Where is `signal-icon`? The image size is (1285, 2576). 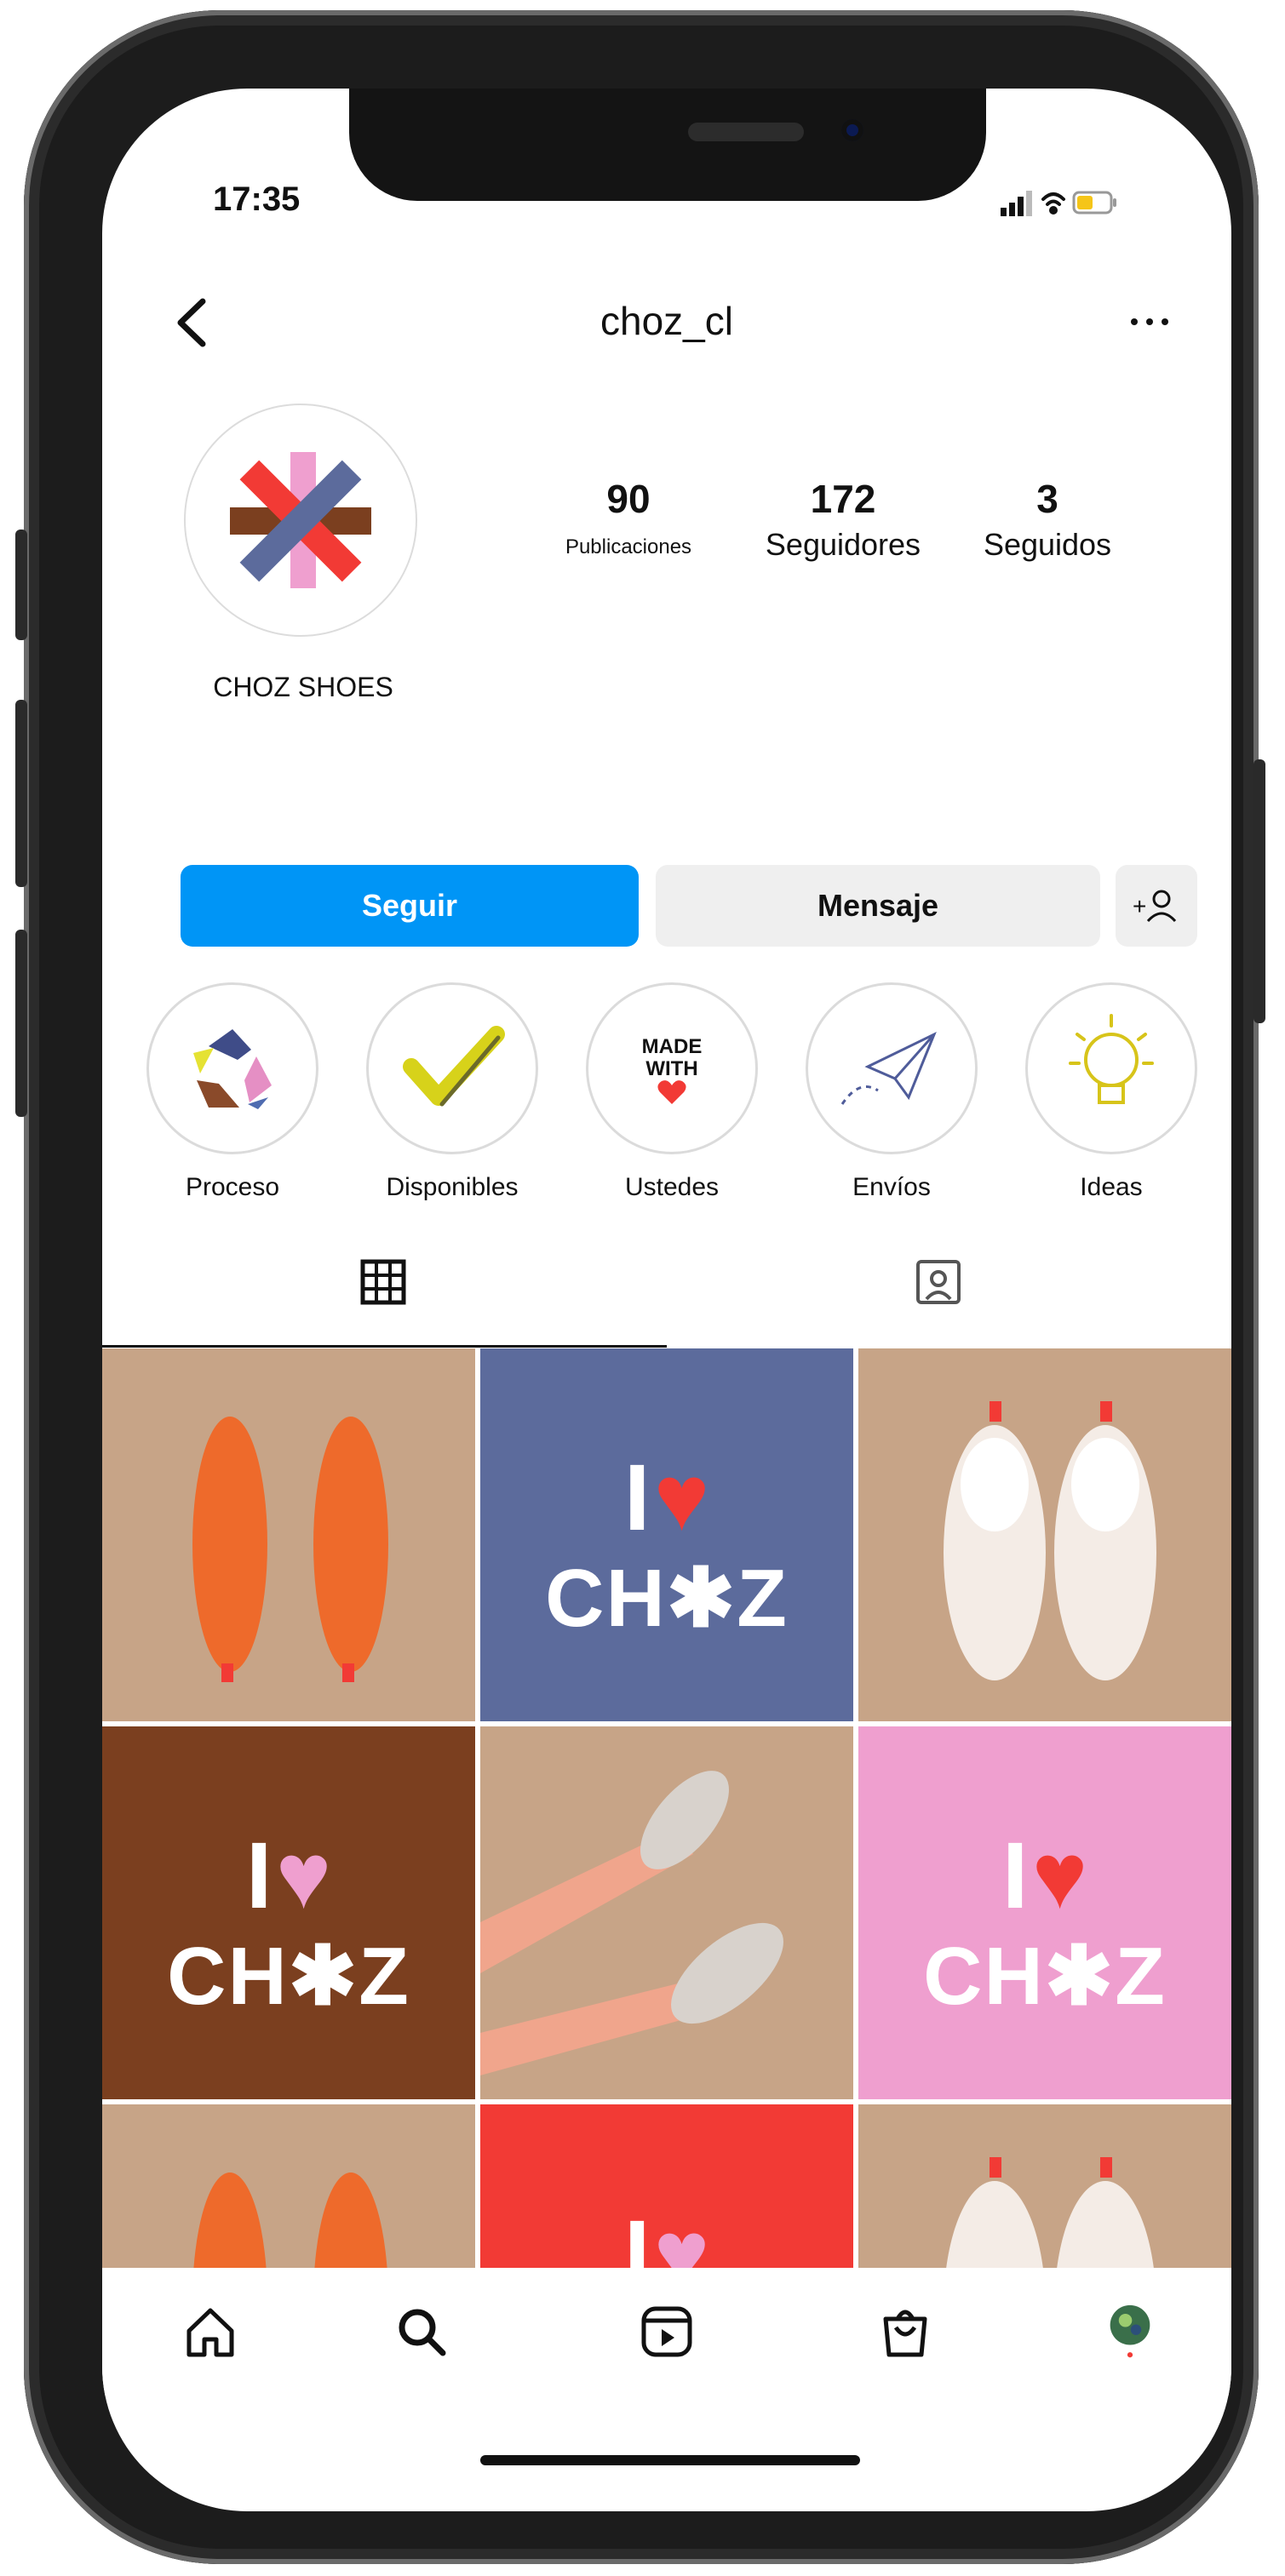
signal-icon is located at coordinates (1016, 204).